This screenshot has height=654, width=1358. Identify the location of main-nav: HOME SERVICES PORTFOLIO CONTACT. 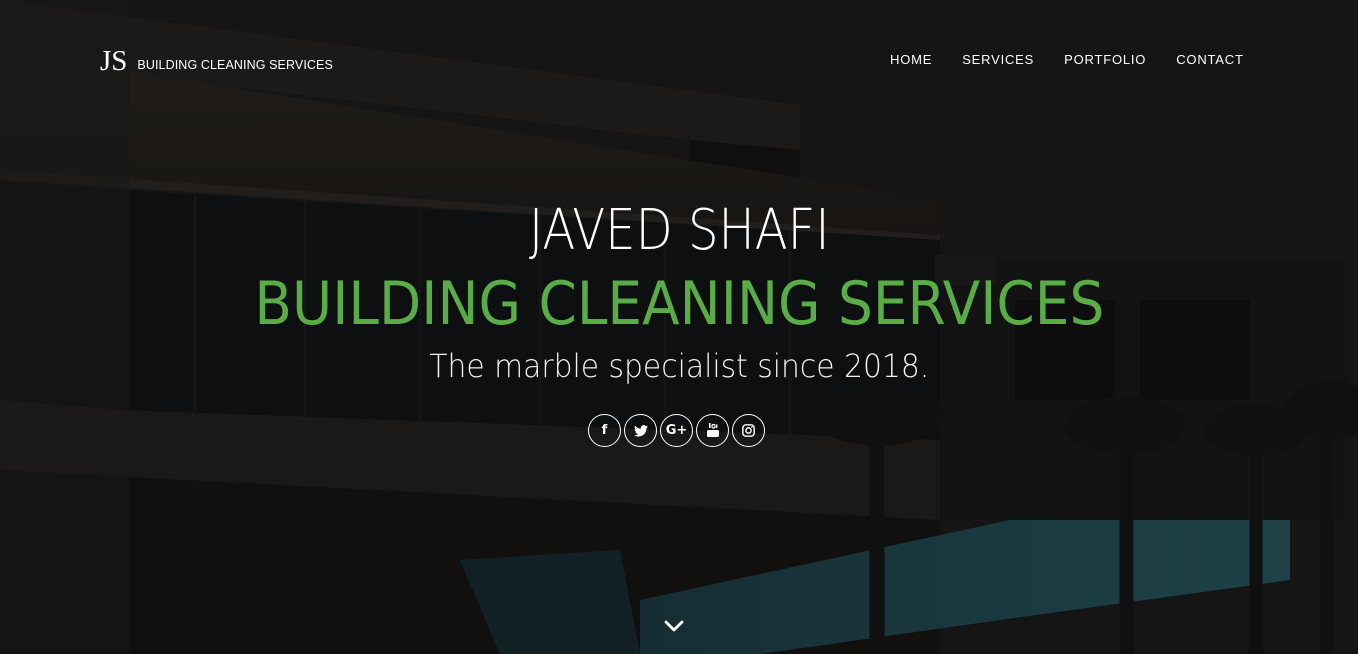
(1067, 59).